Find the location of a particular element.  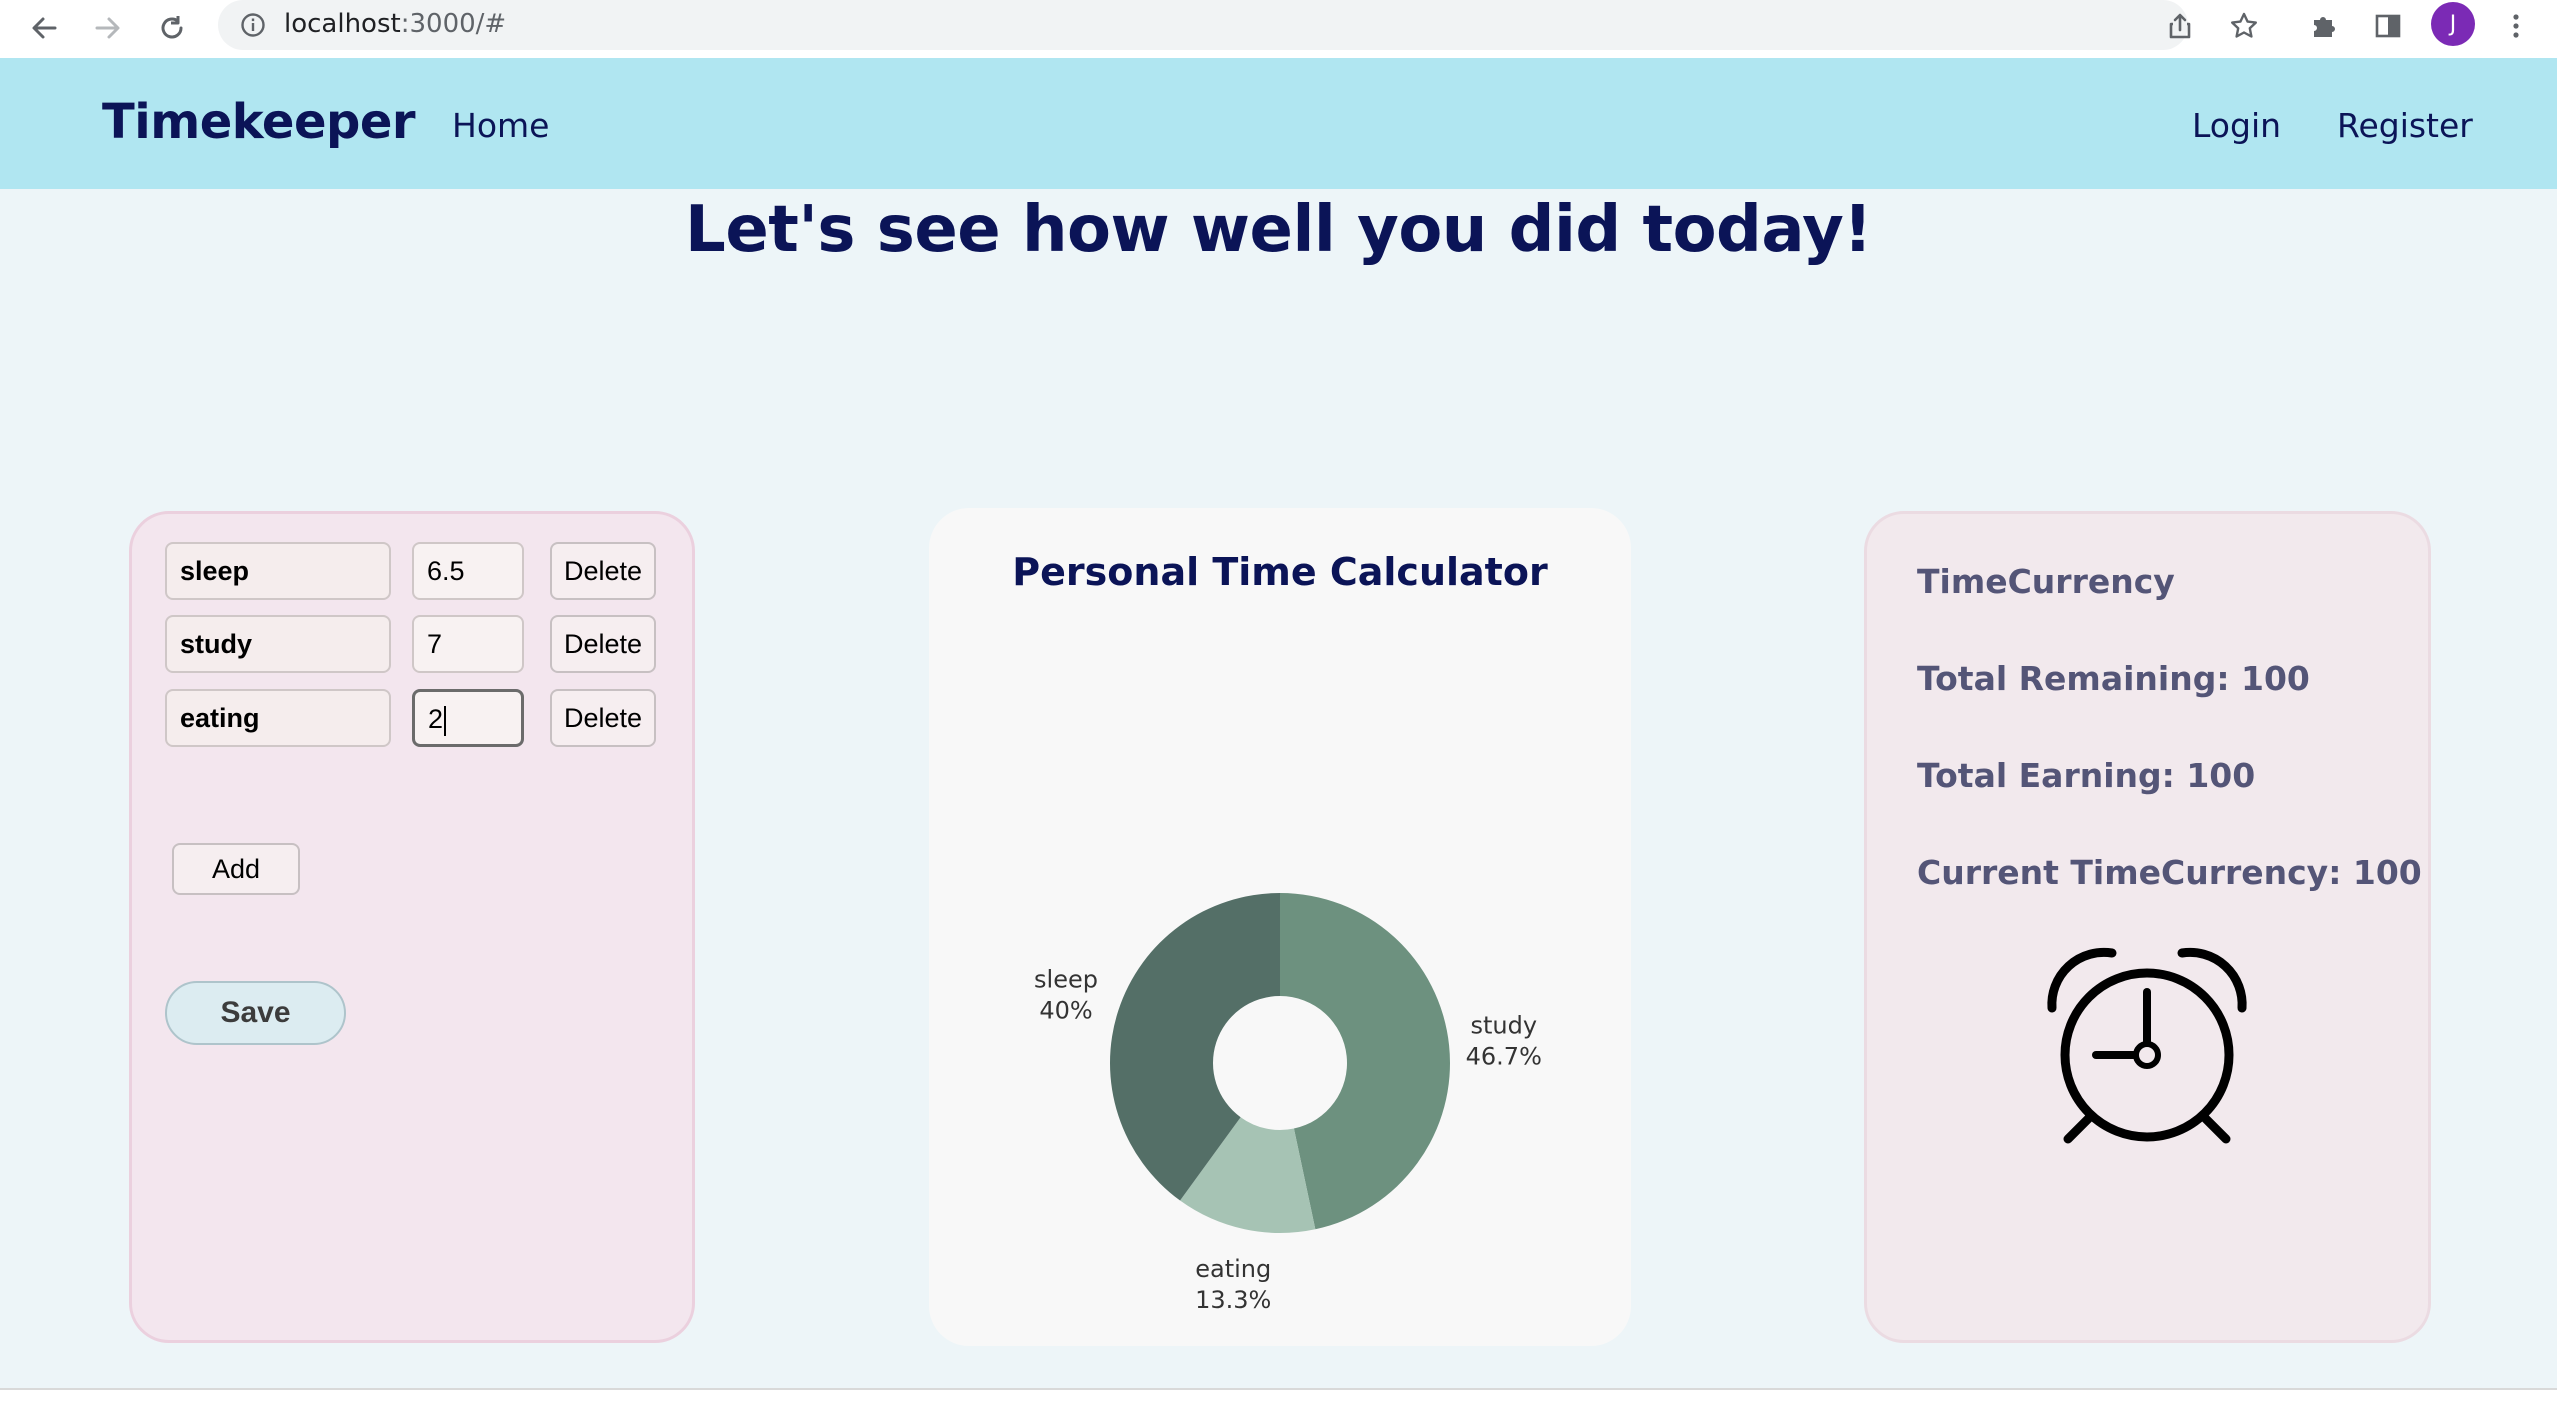

top-navbar: Timekeeper Home Login Register is located at coordinates (1278, 123).